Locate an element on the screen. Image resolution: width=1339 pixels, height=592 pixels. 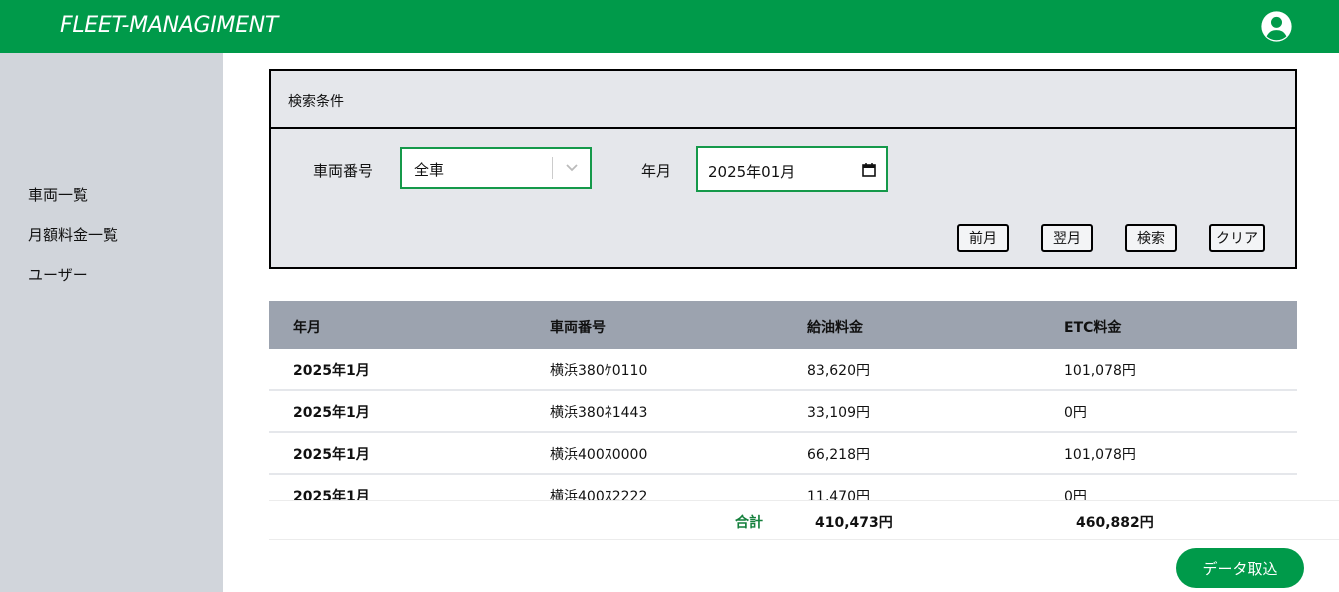
column-header-etc-fee: ETC料金 is located at coordinates (1093, 328).